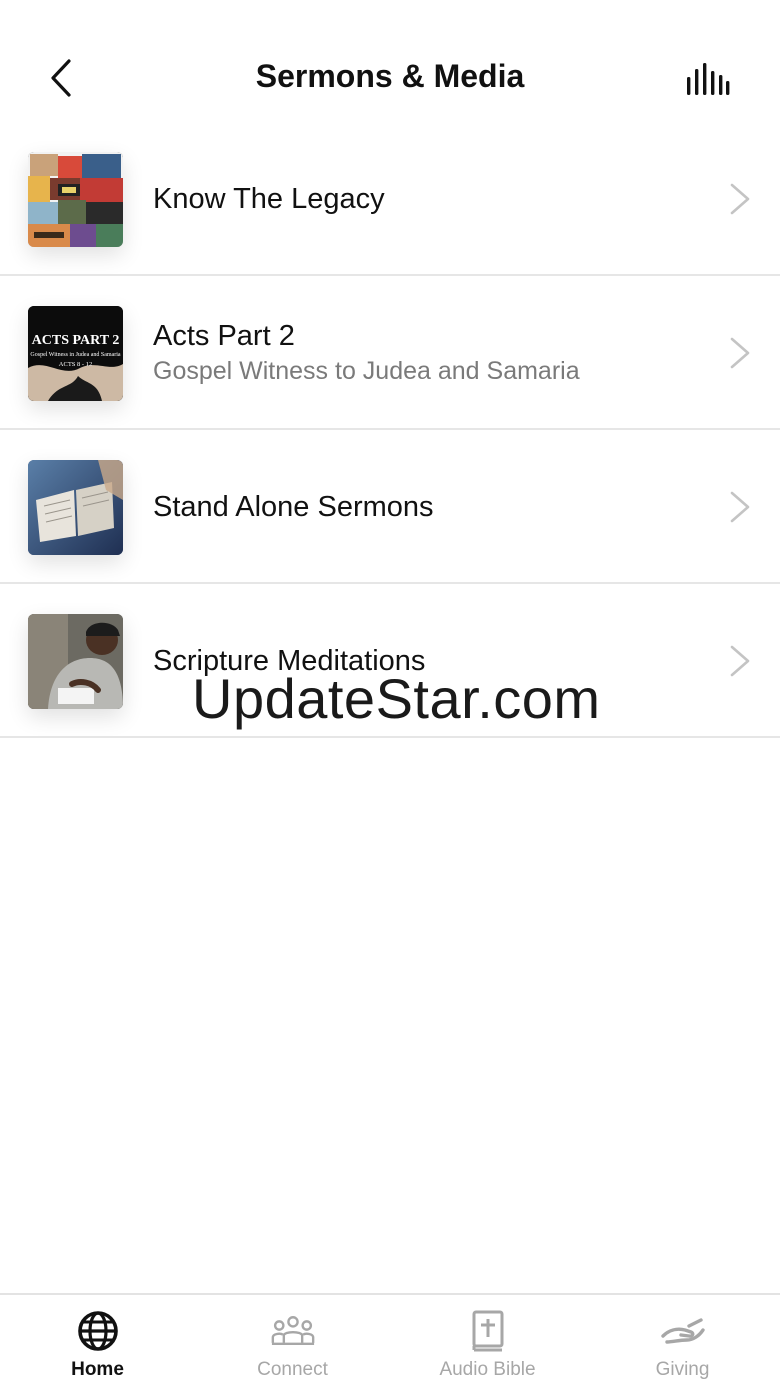 The width and height of the screenshot is (780, 1387). I want to click on page-title: Sermons & Media, so click(390, 76).